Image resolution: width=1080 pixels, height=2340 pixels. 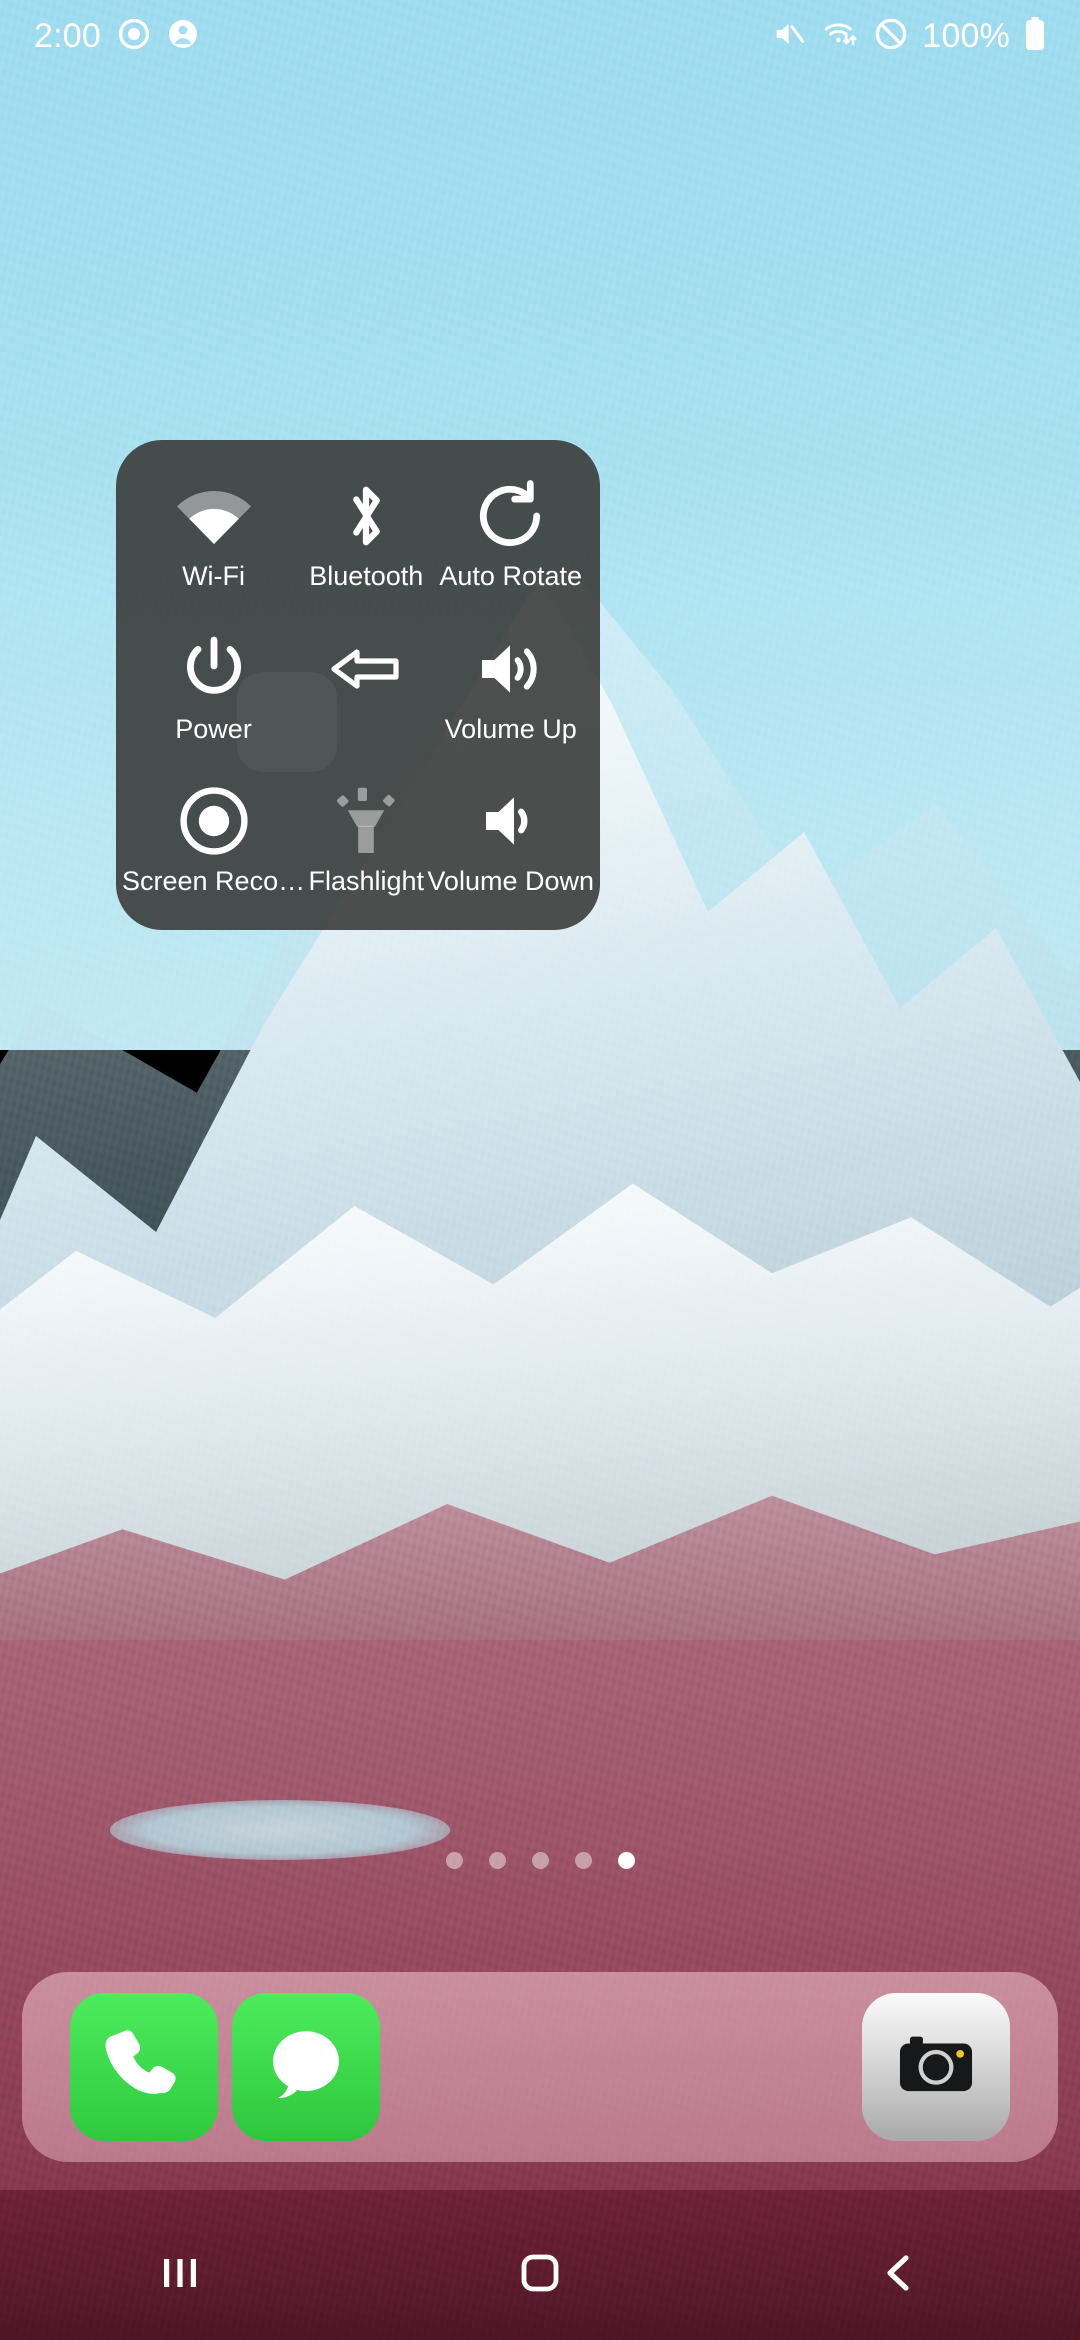 I want to click on message-bubble-icon, so click(x=306, y=2067).